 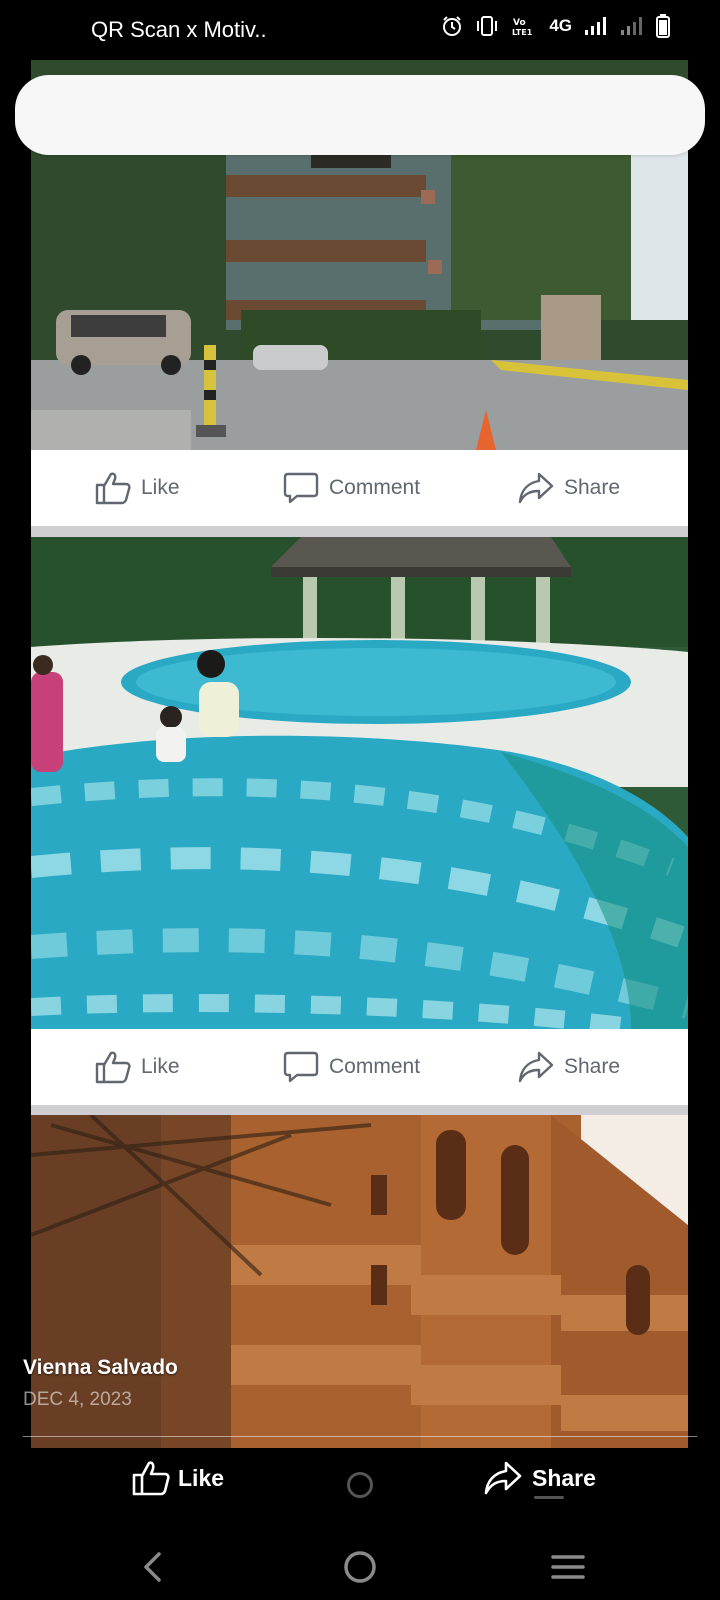 I want to click on recents-icon, so click(x=568, y=1567).